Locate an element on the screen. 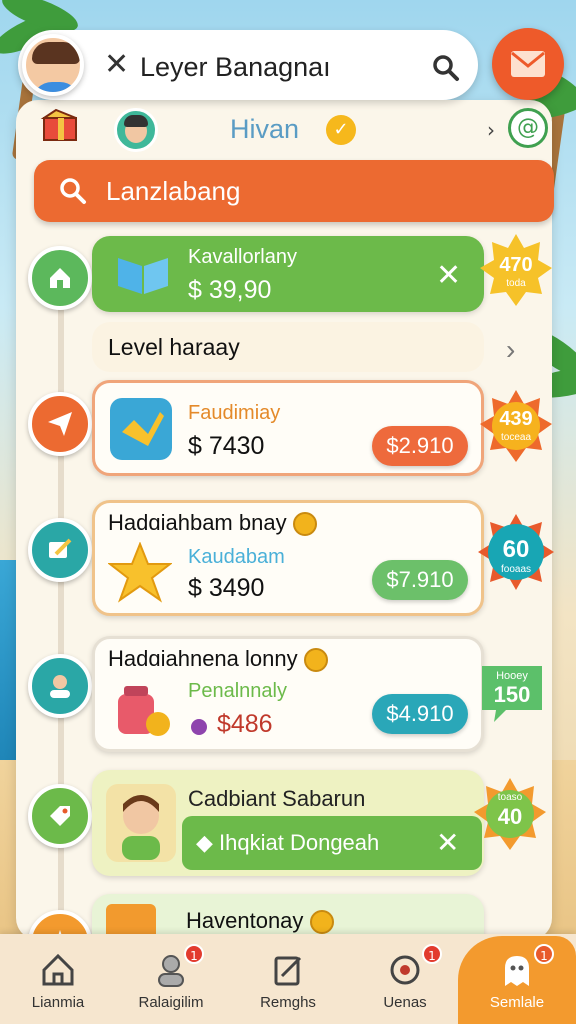 The height and width of the screenshot is (1024, 576). item-1-title: Kavallorlany is located at coordinates (242, 257).